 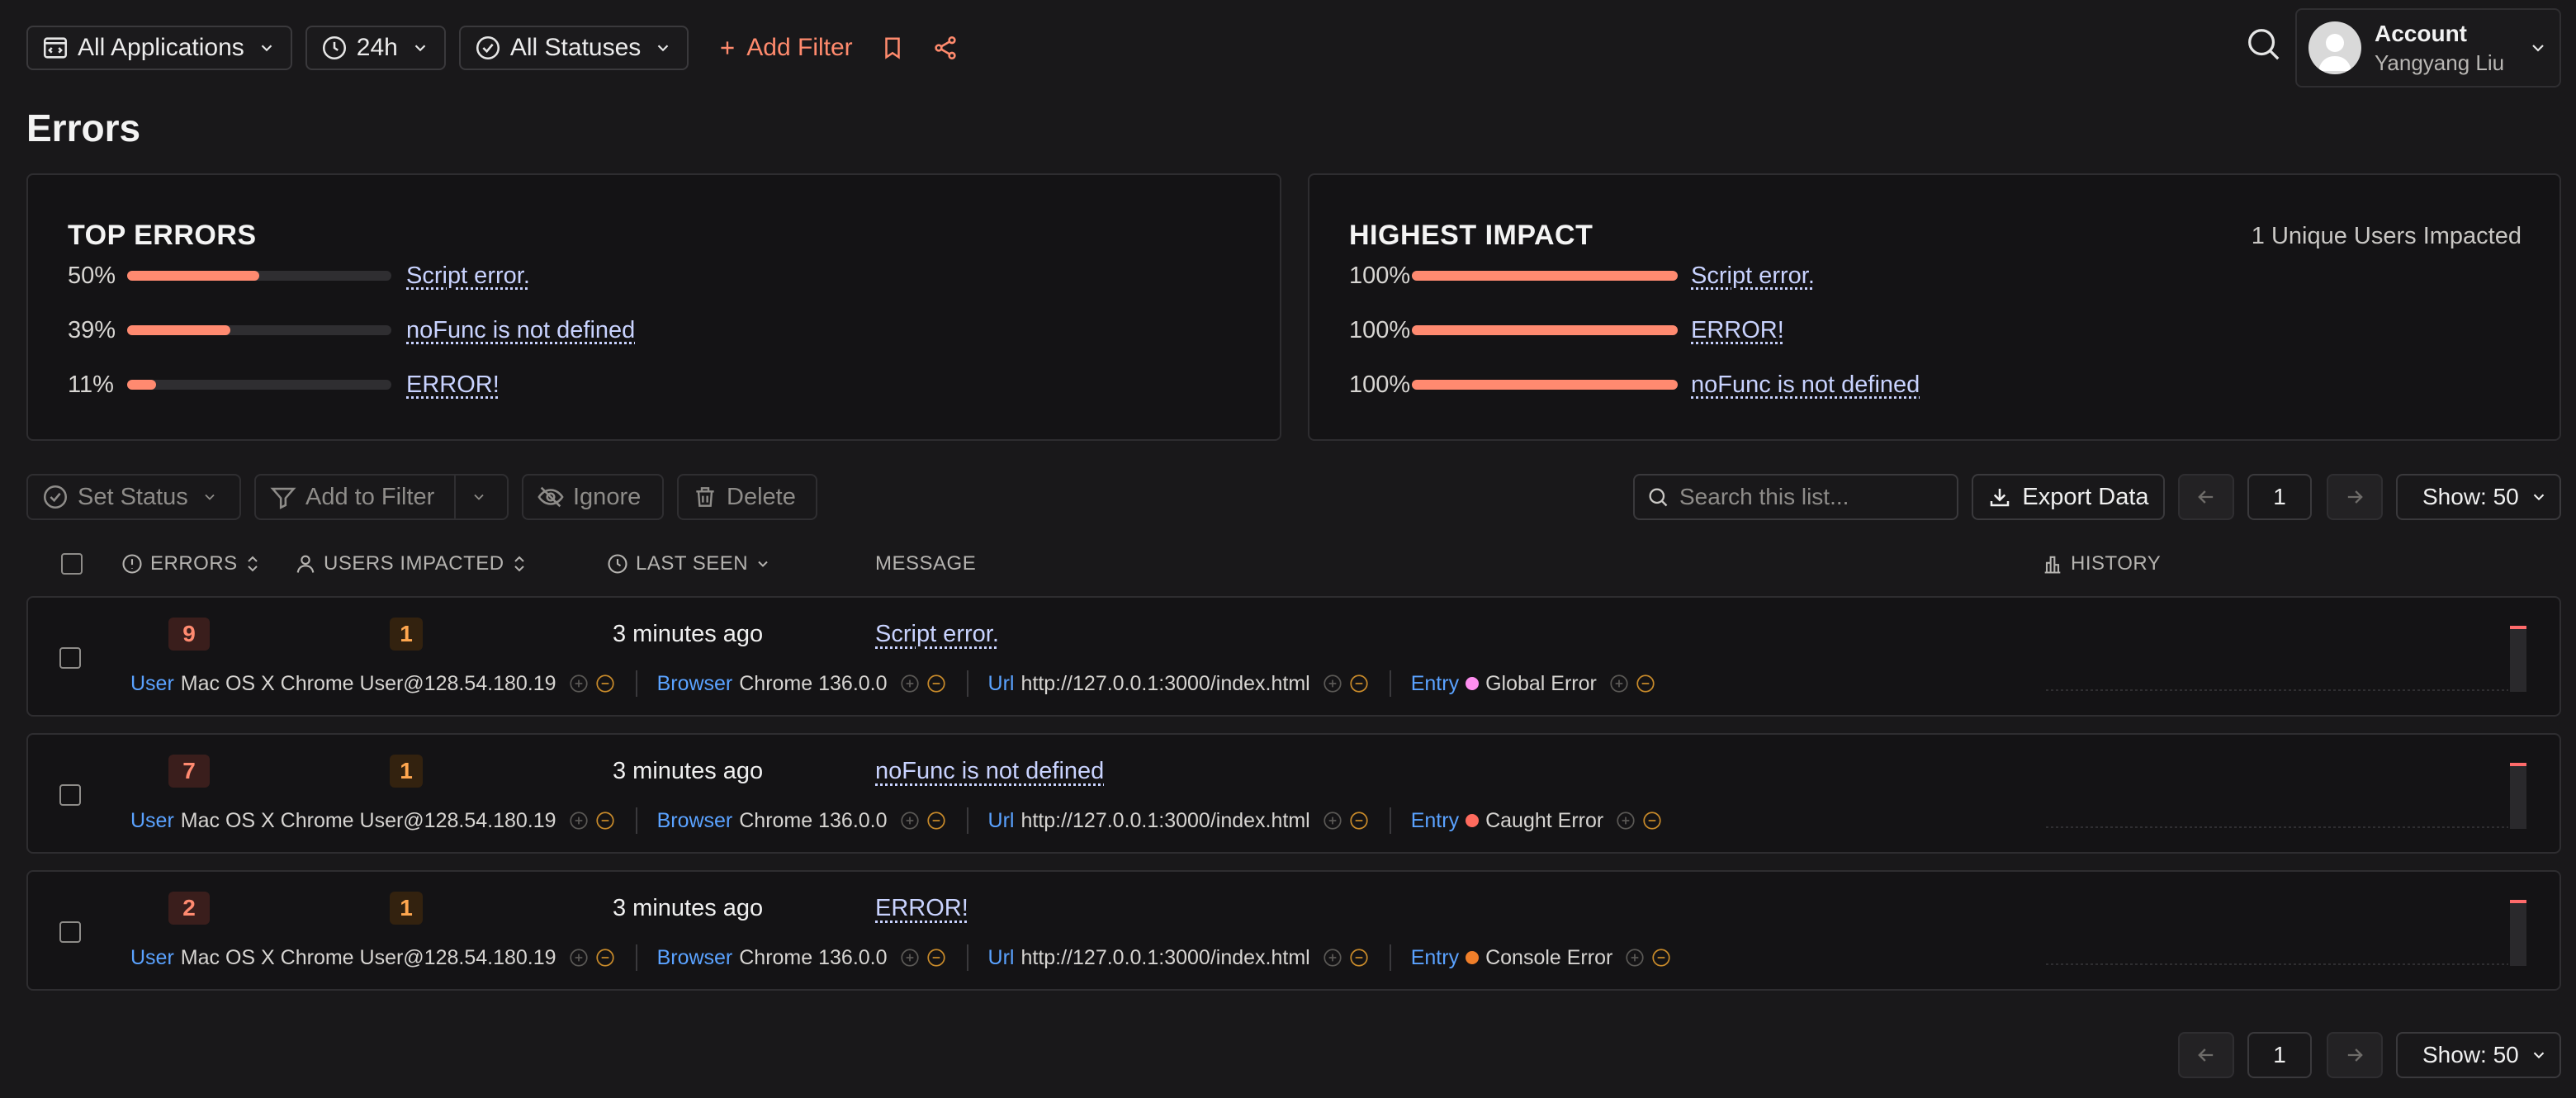 What do you see at coordinates (688, 563) in the screenshot?
I see `last-seen-column-header: LAST SEEN` at bounding box center [688, 563].